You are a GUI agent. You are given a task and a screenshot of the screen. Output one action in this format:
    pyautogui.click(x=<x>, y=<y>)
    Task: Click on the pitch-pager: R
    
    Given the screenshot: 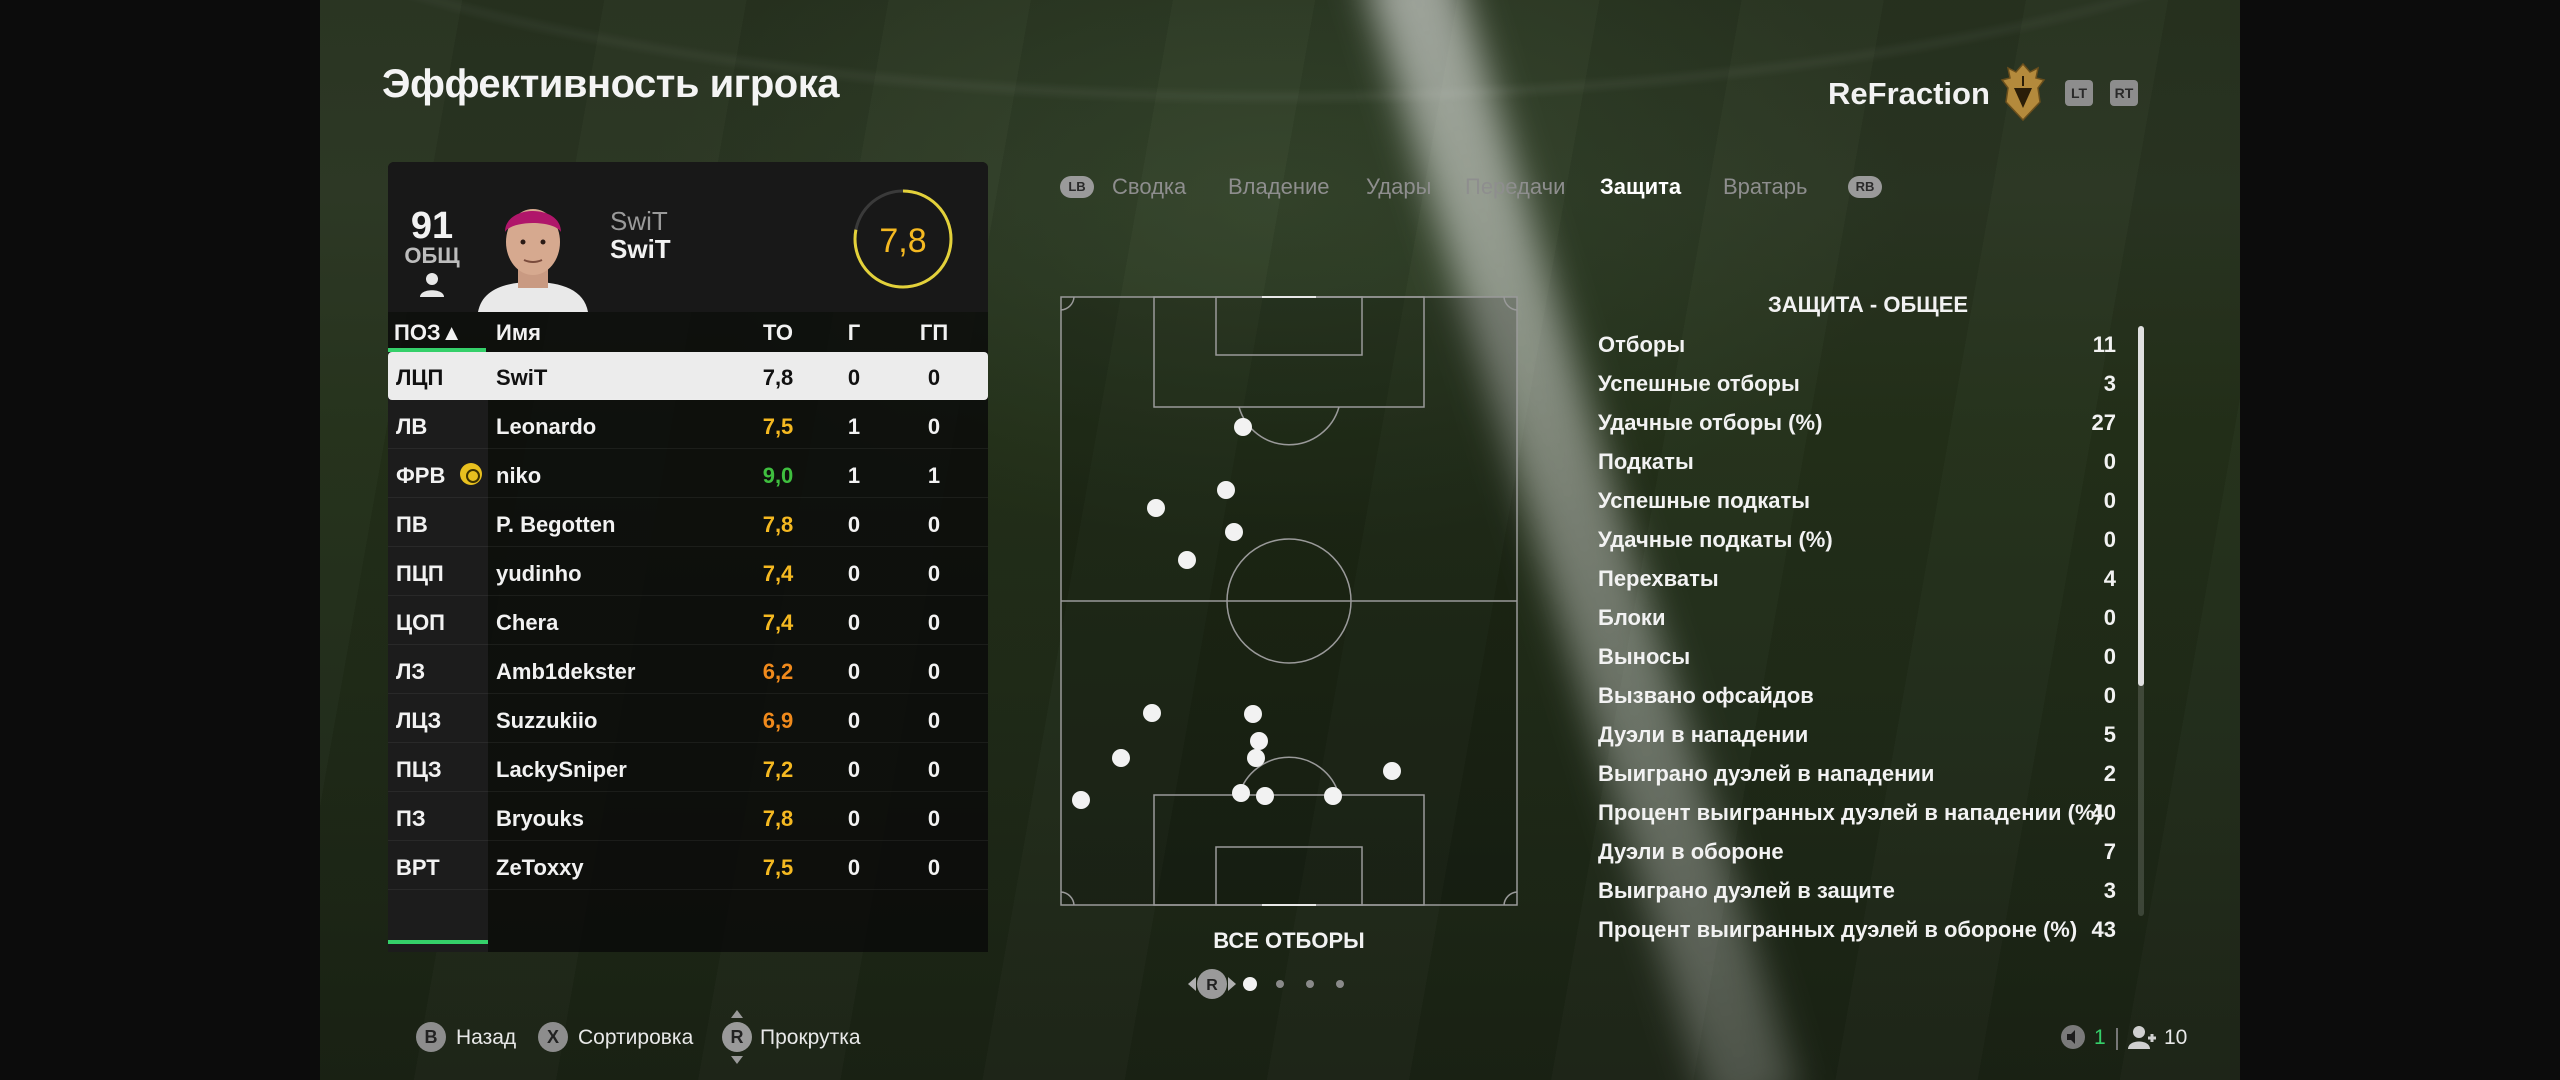 What is the action you would take?
    pyautogui.click(x=1290, y=984)
    